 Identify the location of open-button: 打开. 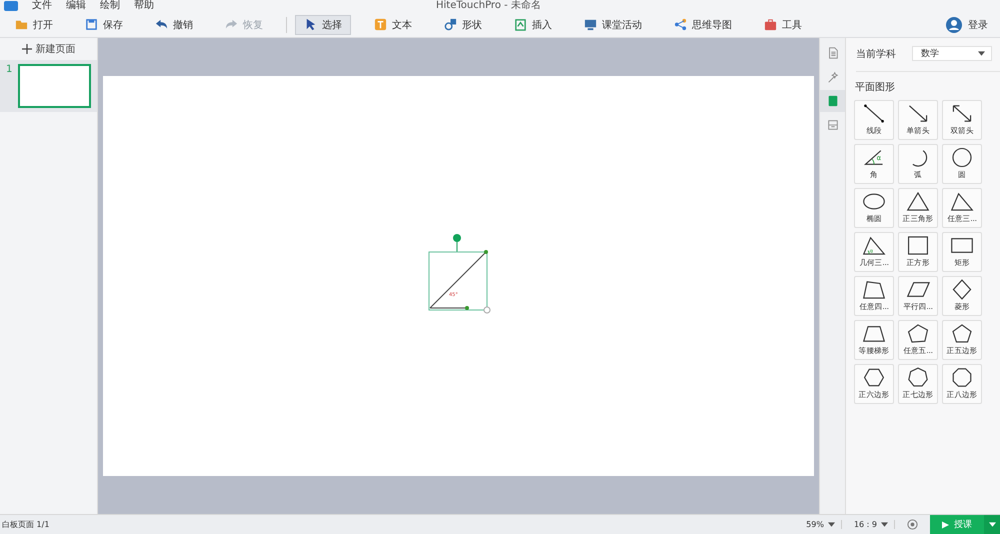
(34, 24).